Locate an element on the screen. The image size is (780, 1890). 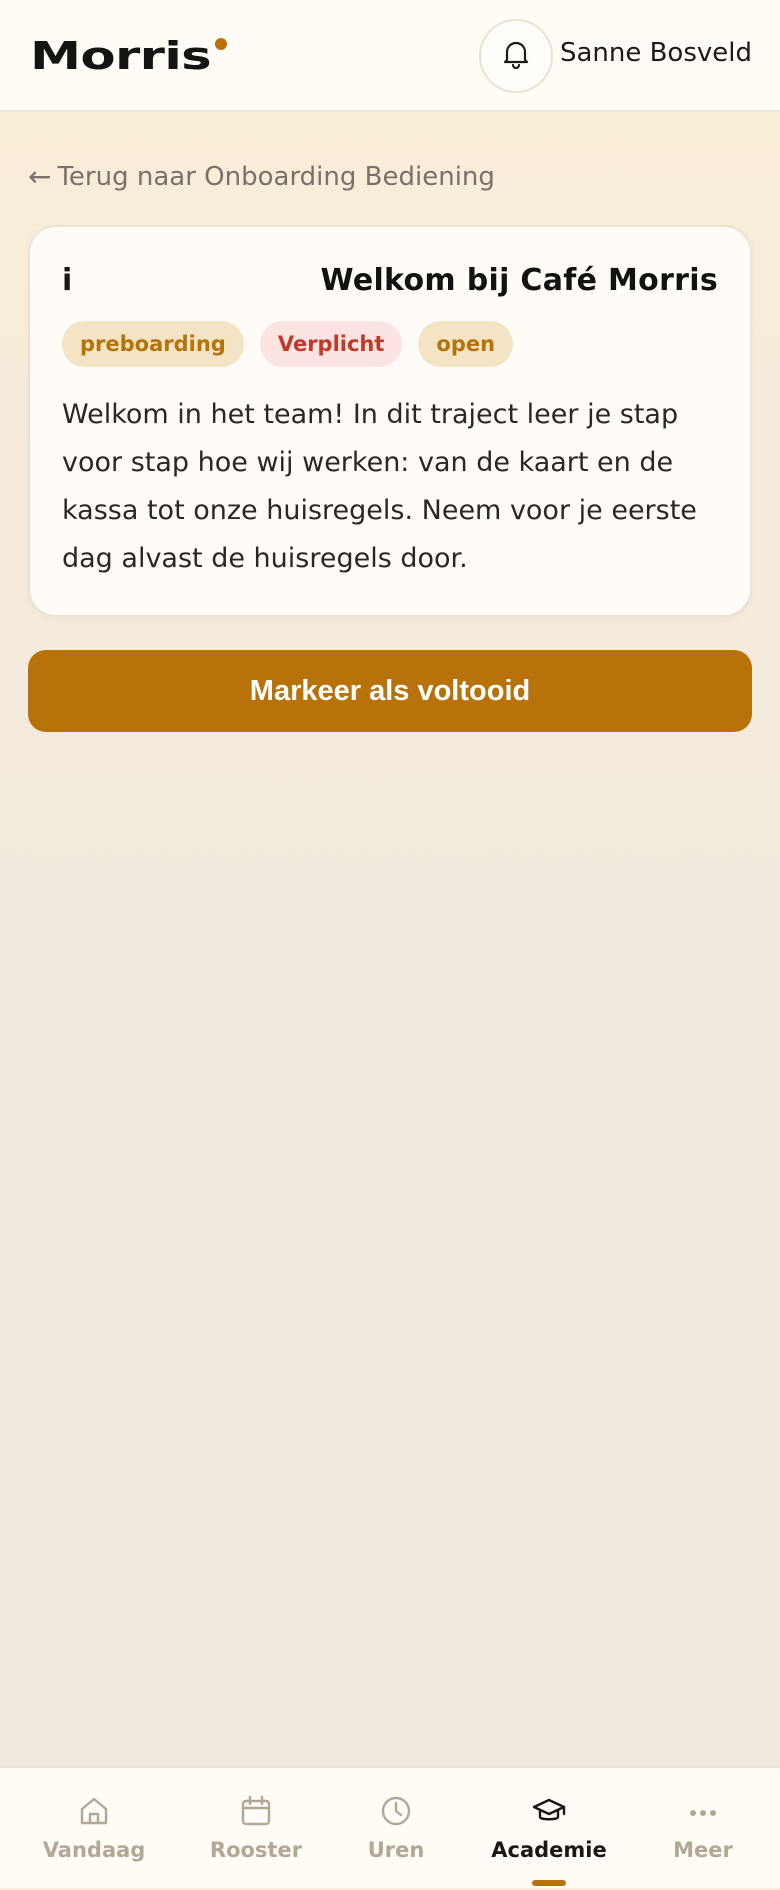
bell-icon is located at coordinates (516, 56).